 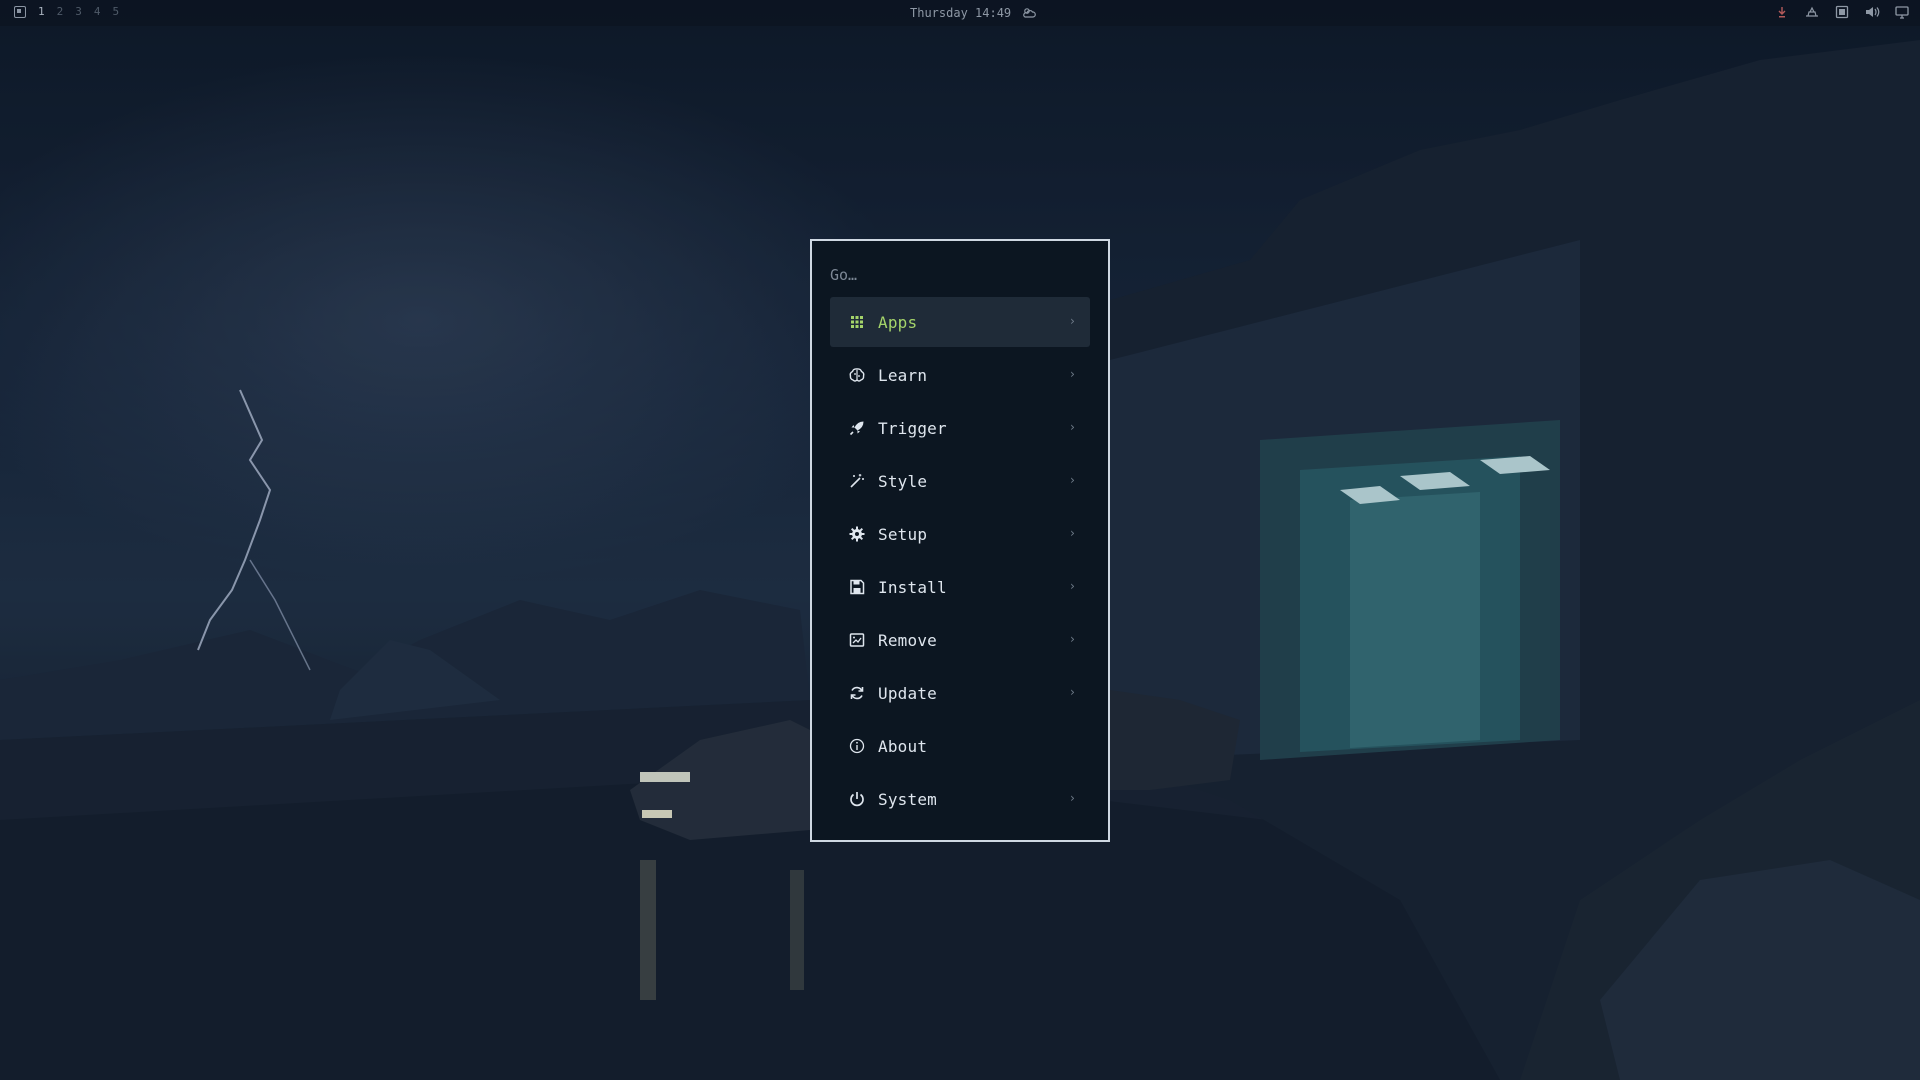 I want to click on workspace-2: 2, so click(x=60, y=11).